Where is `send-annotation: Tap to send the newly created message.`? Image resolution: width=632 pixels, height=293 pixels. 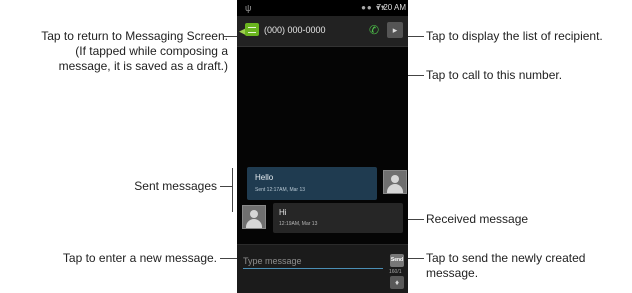 send-annotation: Tap to send the newly created message. is located at coordinates (529, 266).